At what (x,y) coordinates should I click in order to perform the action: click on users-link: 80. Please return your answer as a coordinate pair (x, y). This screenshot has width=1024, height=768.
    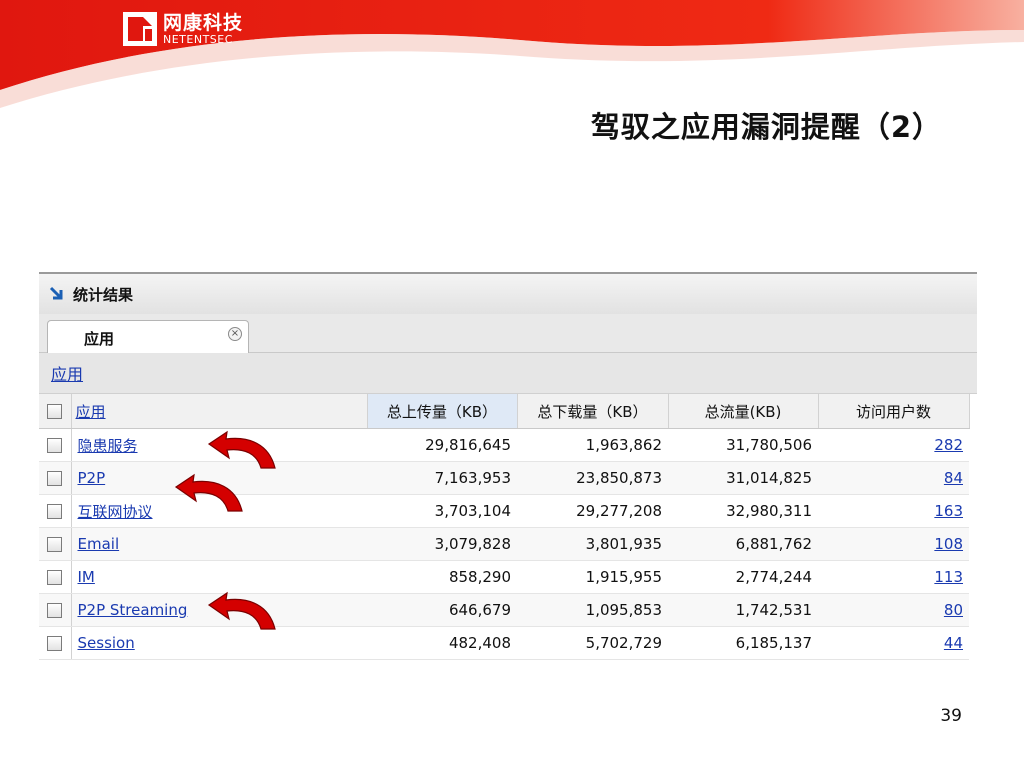
    Looking at the image, I should click on (893, 610).